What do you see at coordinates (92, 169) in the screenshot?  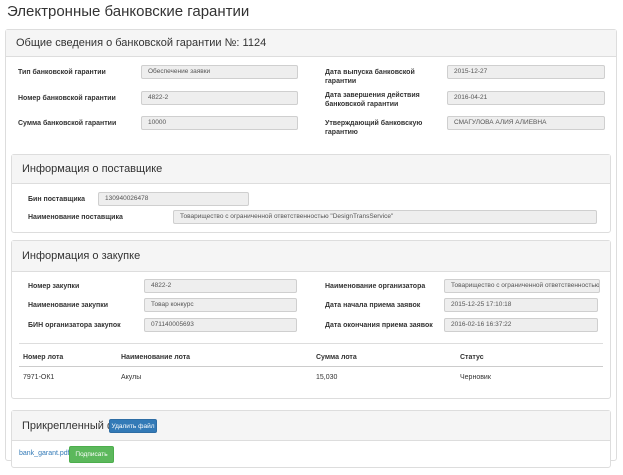 I see `supplier-title: Информация о поставщике` at bounding box center [92, 169].